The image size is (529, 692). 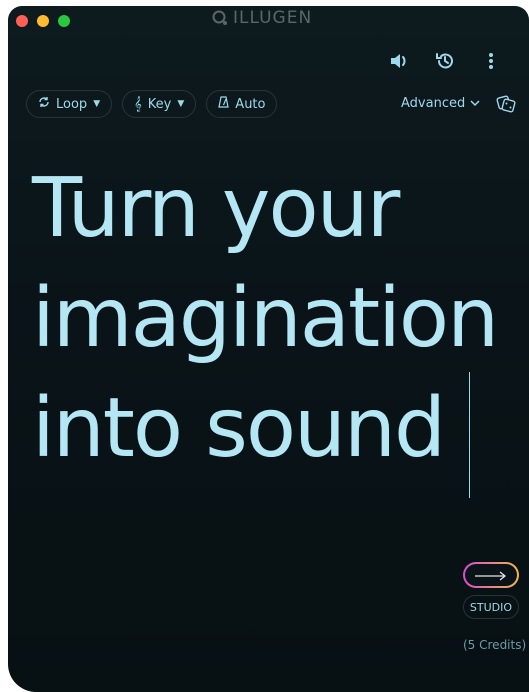 What do you see at coordinates (475, 103) in the screenshot?
I see `chevron-down-icon` at bounding box center [475, 103].